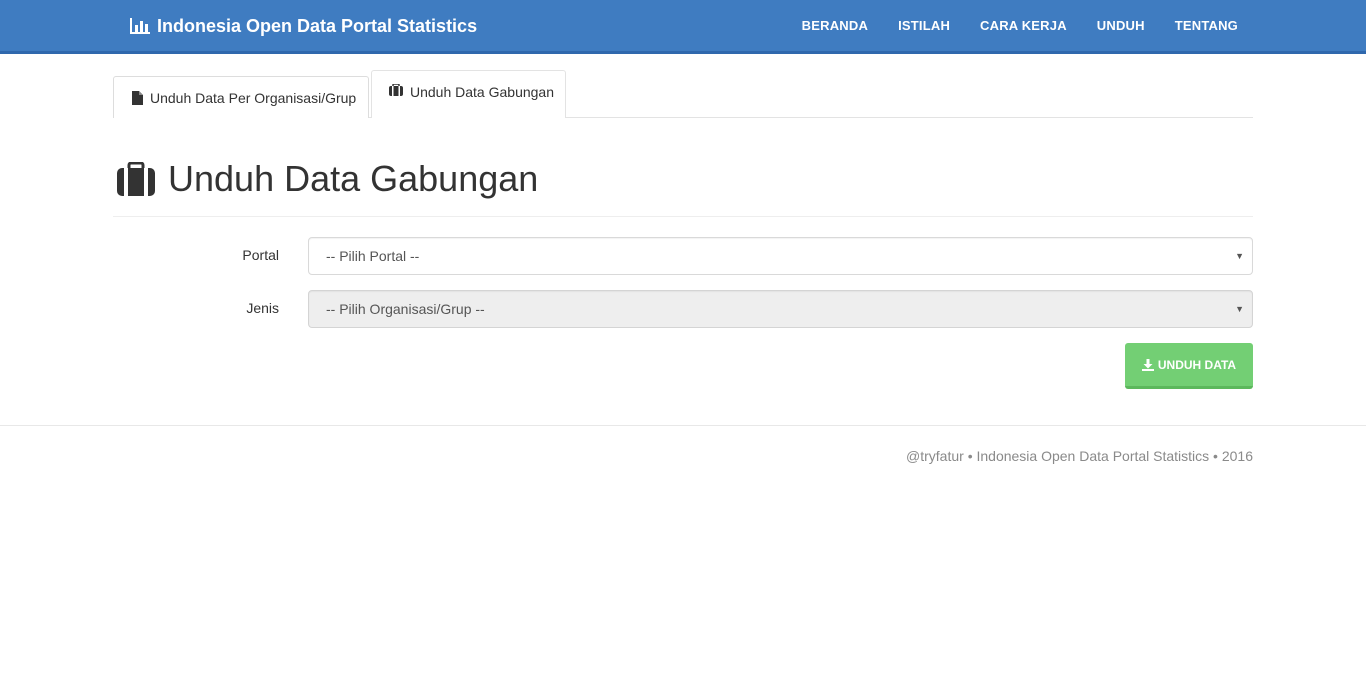 The width and height of the screenshot is (1366, 677). I want to click on tab-per-organisasi: Unduh Data Per Organisasi/Grup, so click(241, 97).